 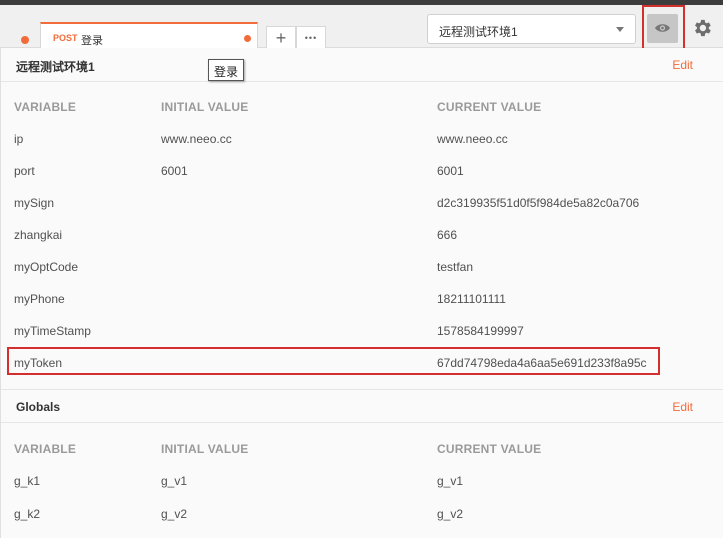 What do you see at coordinates (24, 171) in the screenshot?
I see `row-variable: port` at bounding box center [24, 171].